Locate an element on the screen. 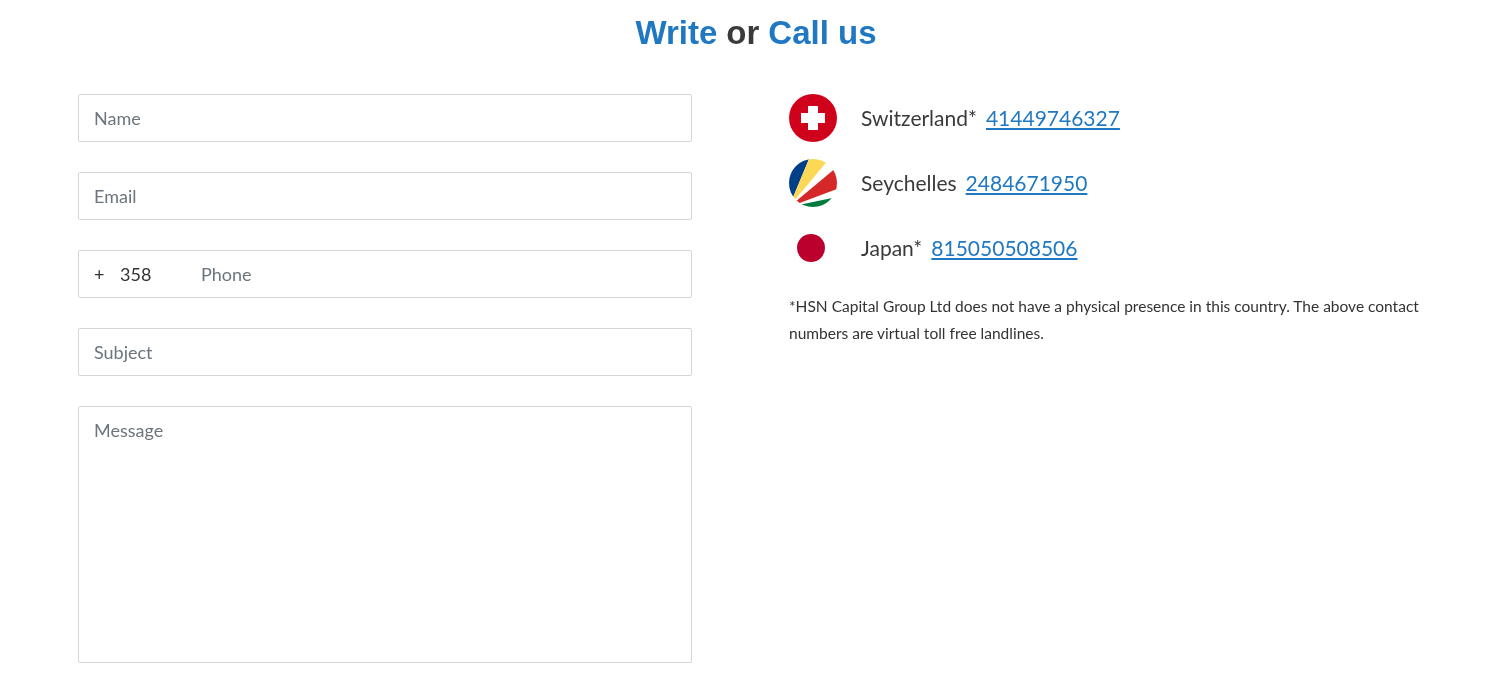  phone-link: 2484671950 is located at coordinates (1026, 182).